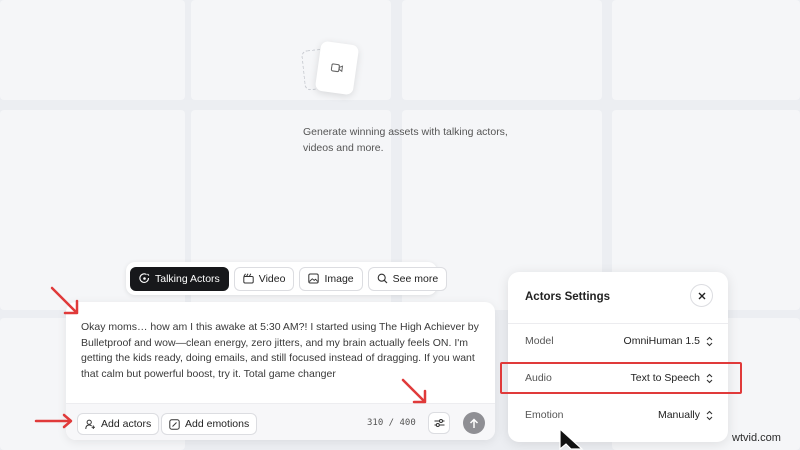 This screenshot has height=450, width=800. I want to click on search-icon, so click(382, 278).